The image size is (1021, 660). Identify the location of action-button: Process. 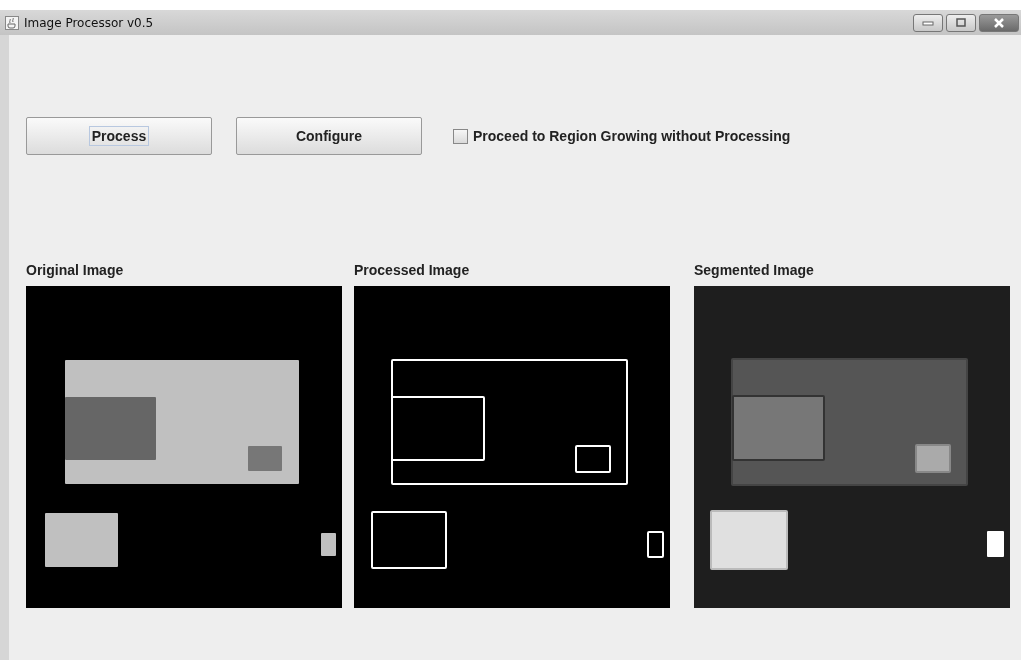
(119, 136).